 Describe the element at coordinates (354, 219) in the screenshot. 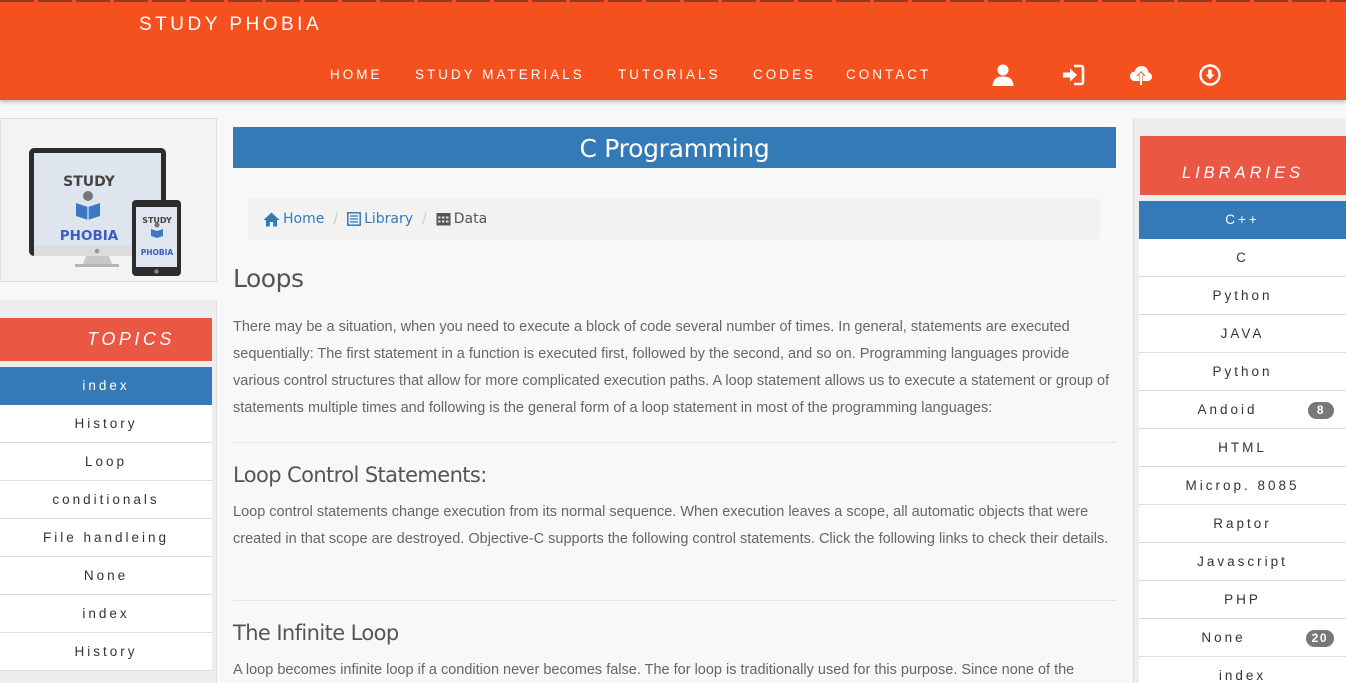

I see `list-icon` at that location.